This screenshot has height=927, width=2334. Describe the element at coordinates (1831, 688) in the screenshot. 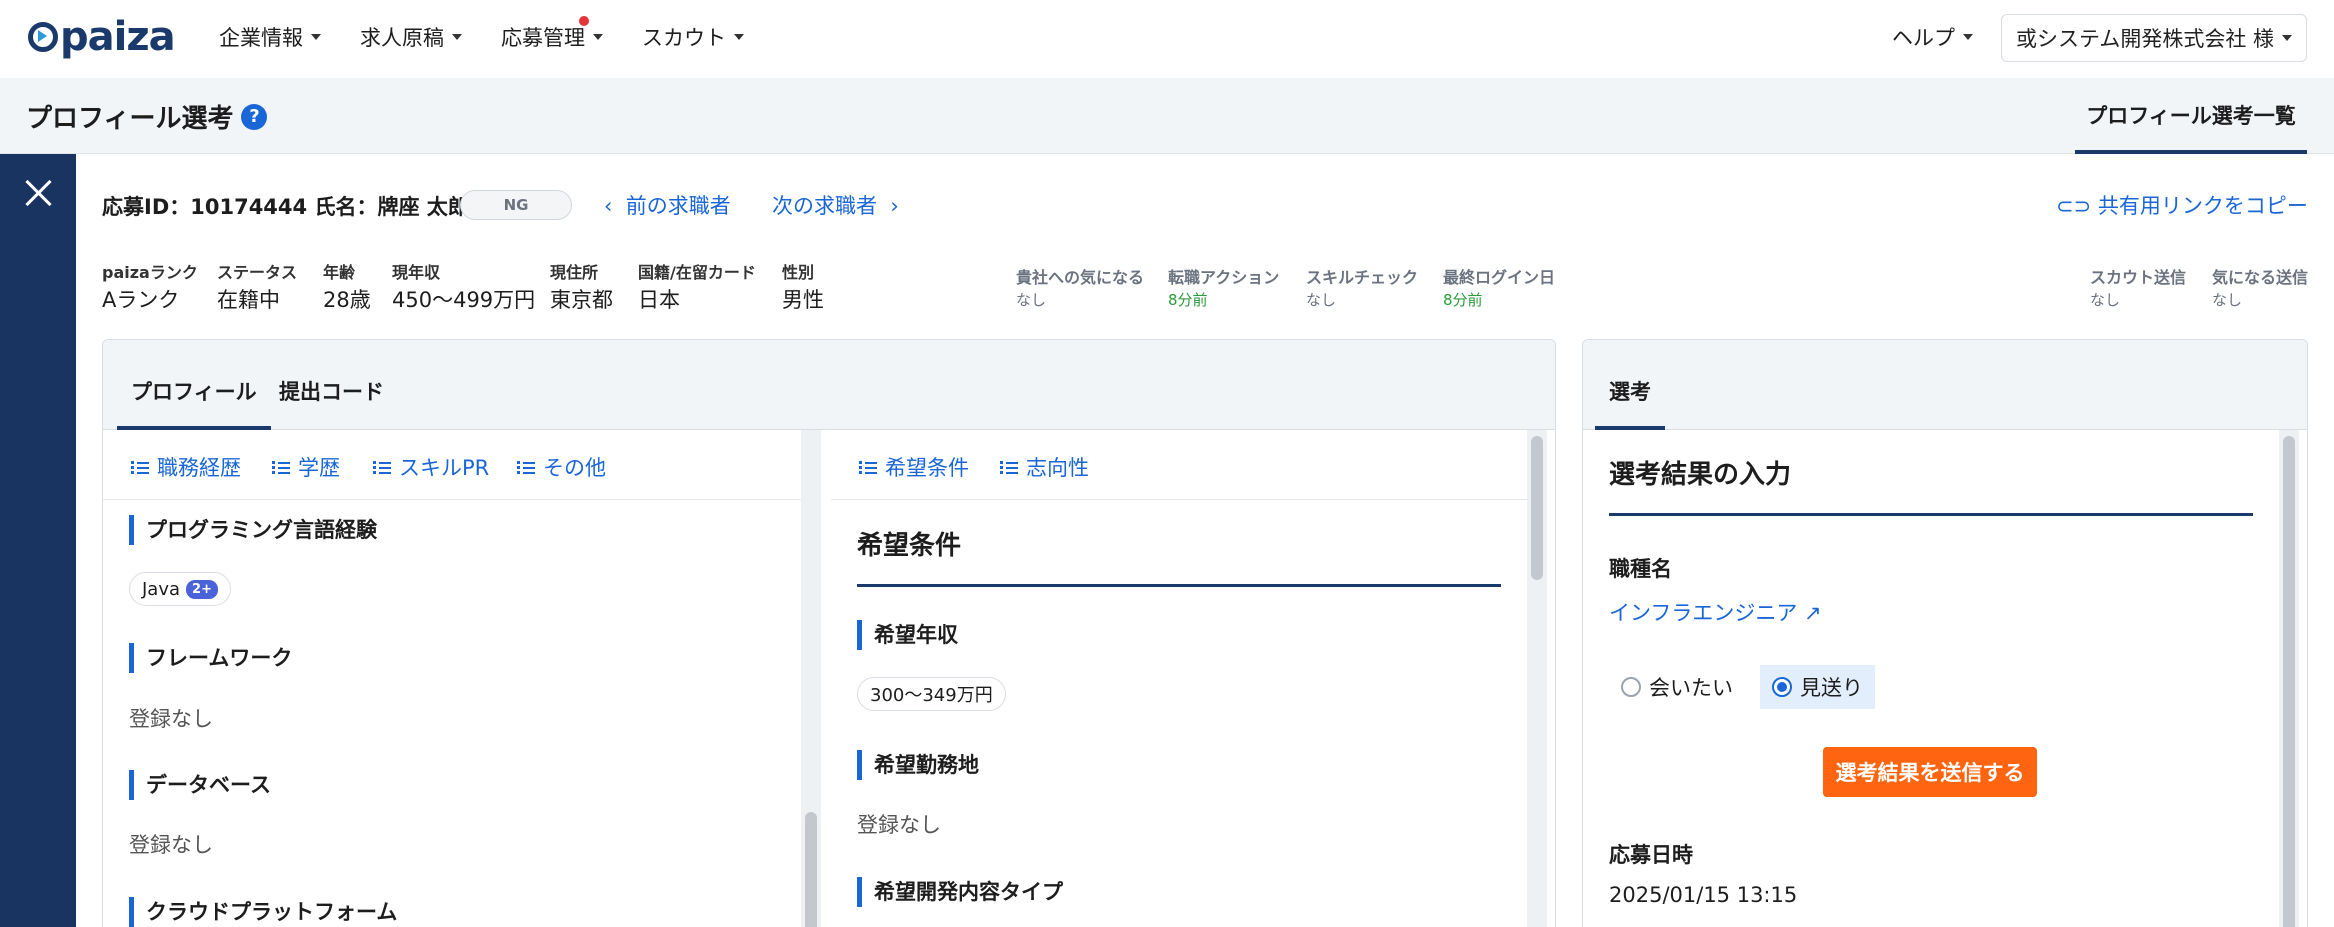

I see `radio-decline-label: 見送り` at that location.